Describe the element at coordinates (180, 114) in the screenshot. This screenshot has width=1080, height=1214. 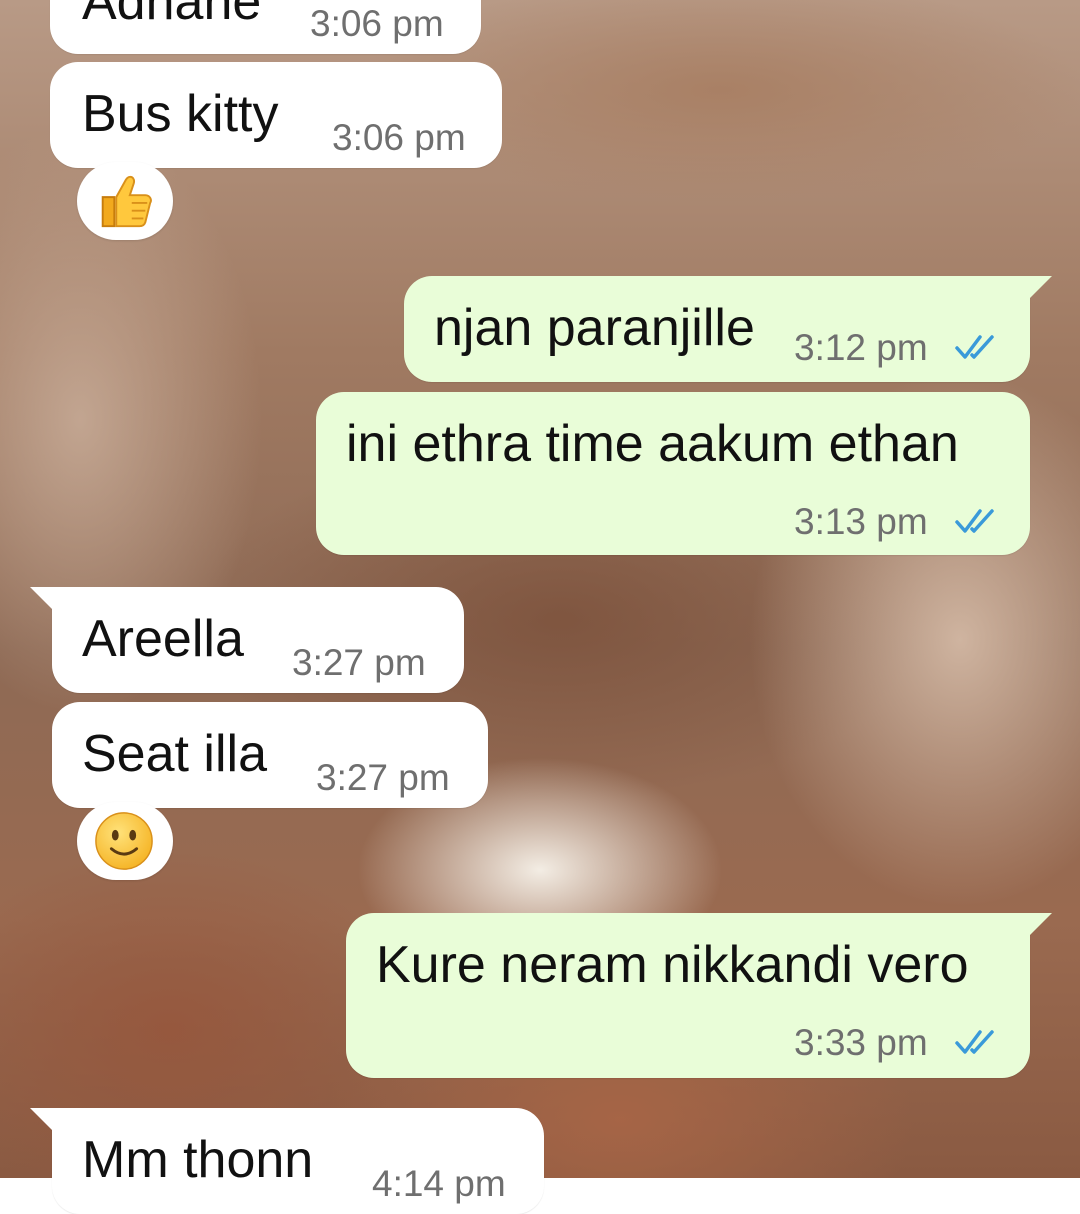
I see `message-text: Bus kitty` at that location.